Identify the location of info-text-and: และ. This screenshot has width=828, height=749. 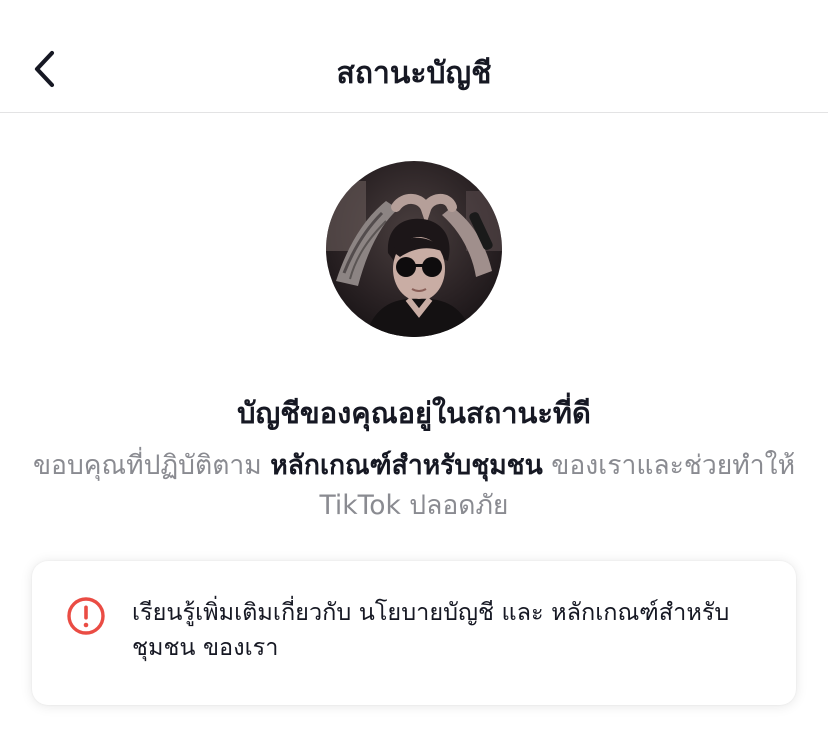
(522, 612).